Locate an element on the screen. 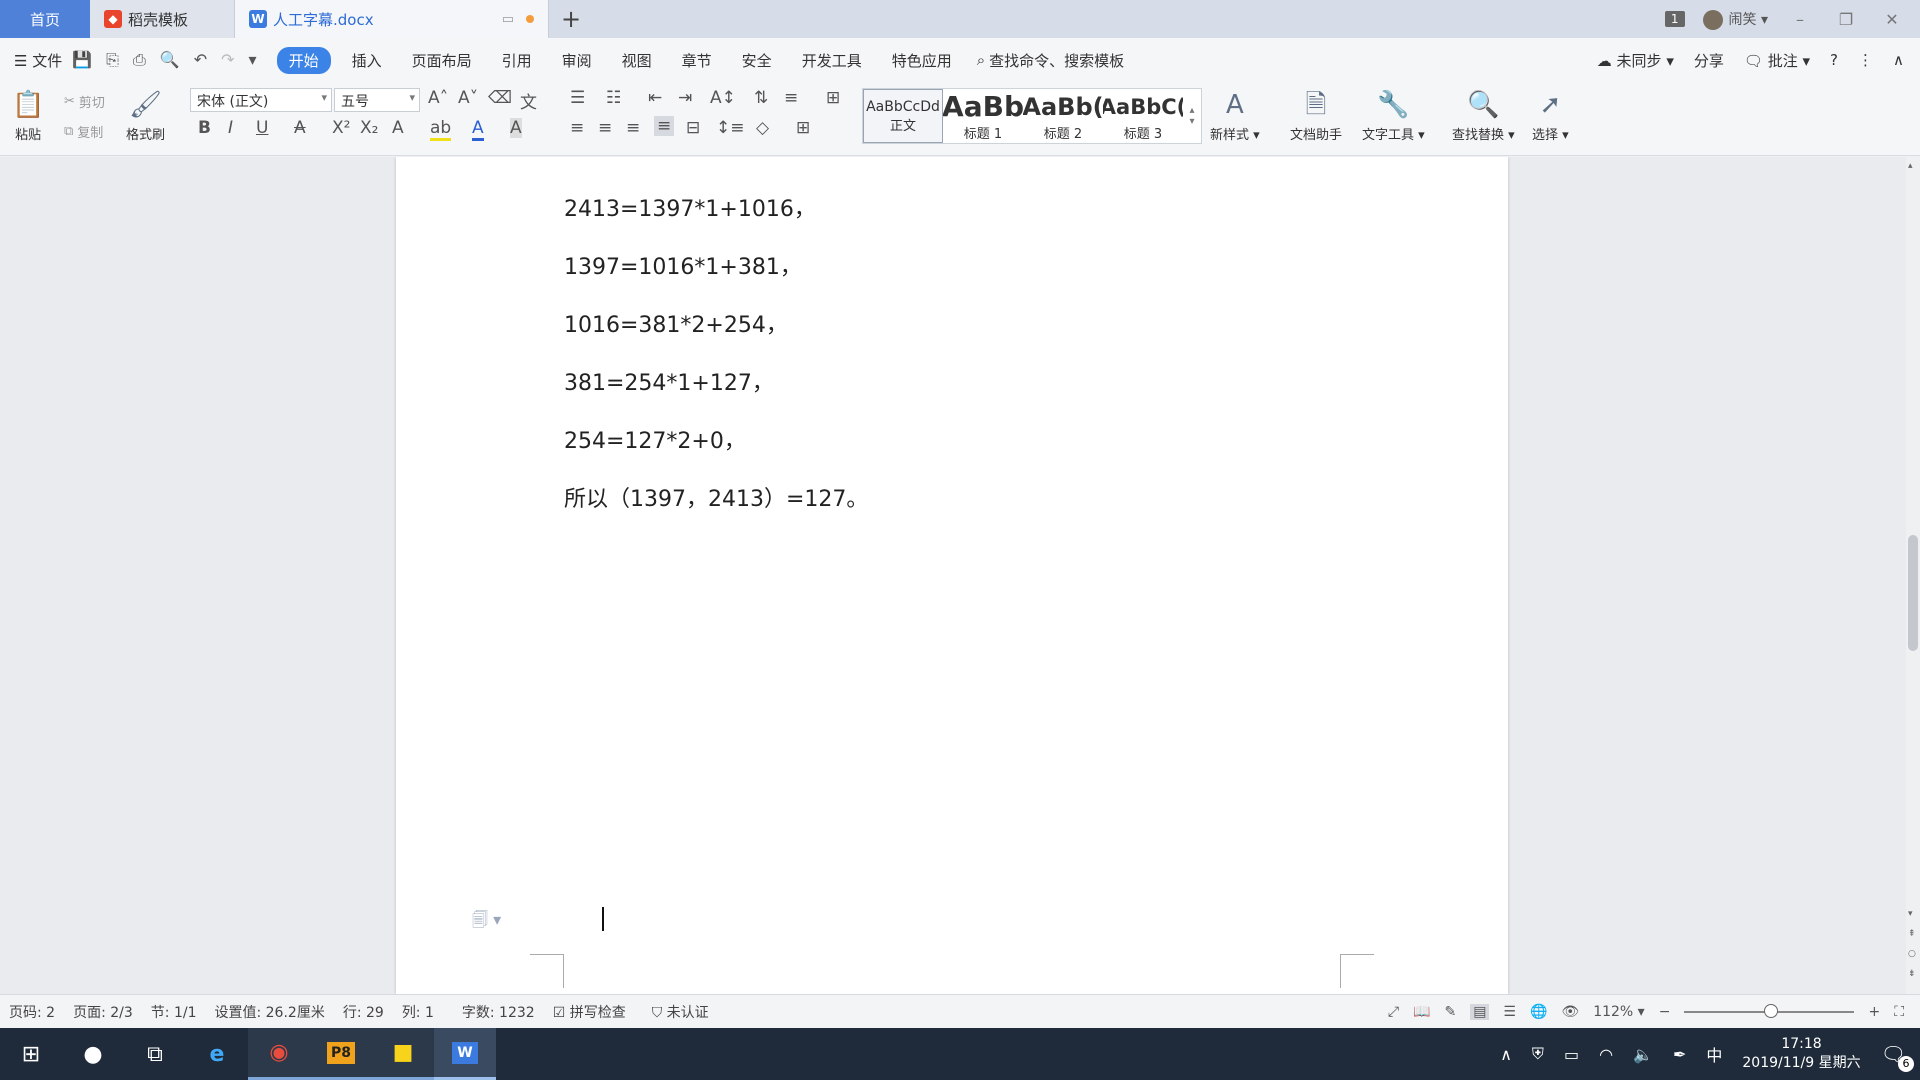  menu-item-3: 引用 is located at coordinates (517, 60).